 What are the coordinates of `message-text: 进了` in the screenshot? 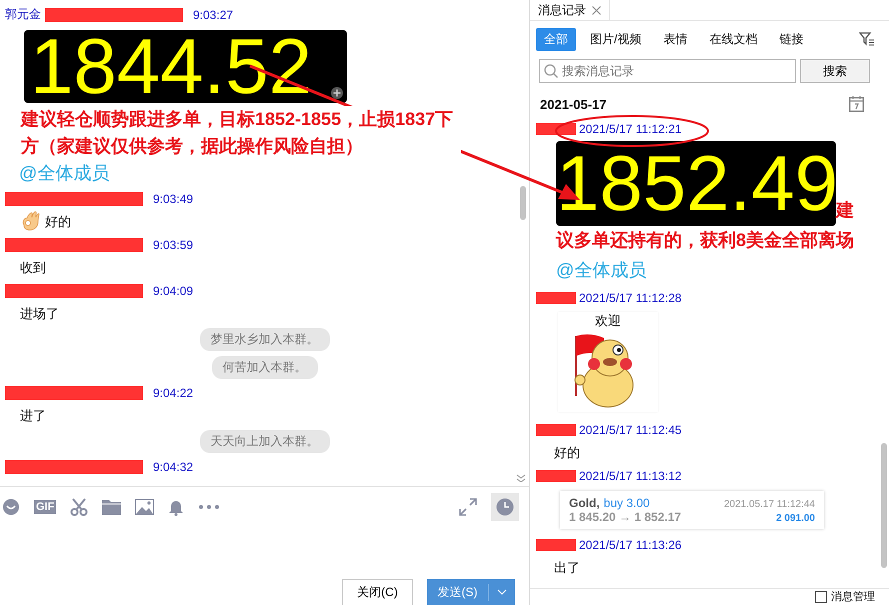 It's located at (33, 415).